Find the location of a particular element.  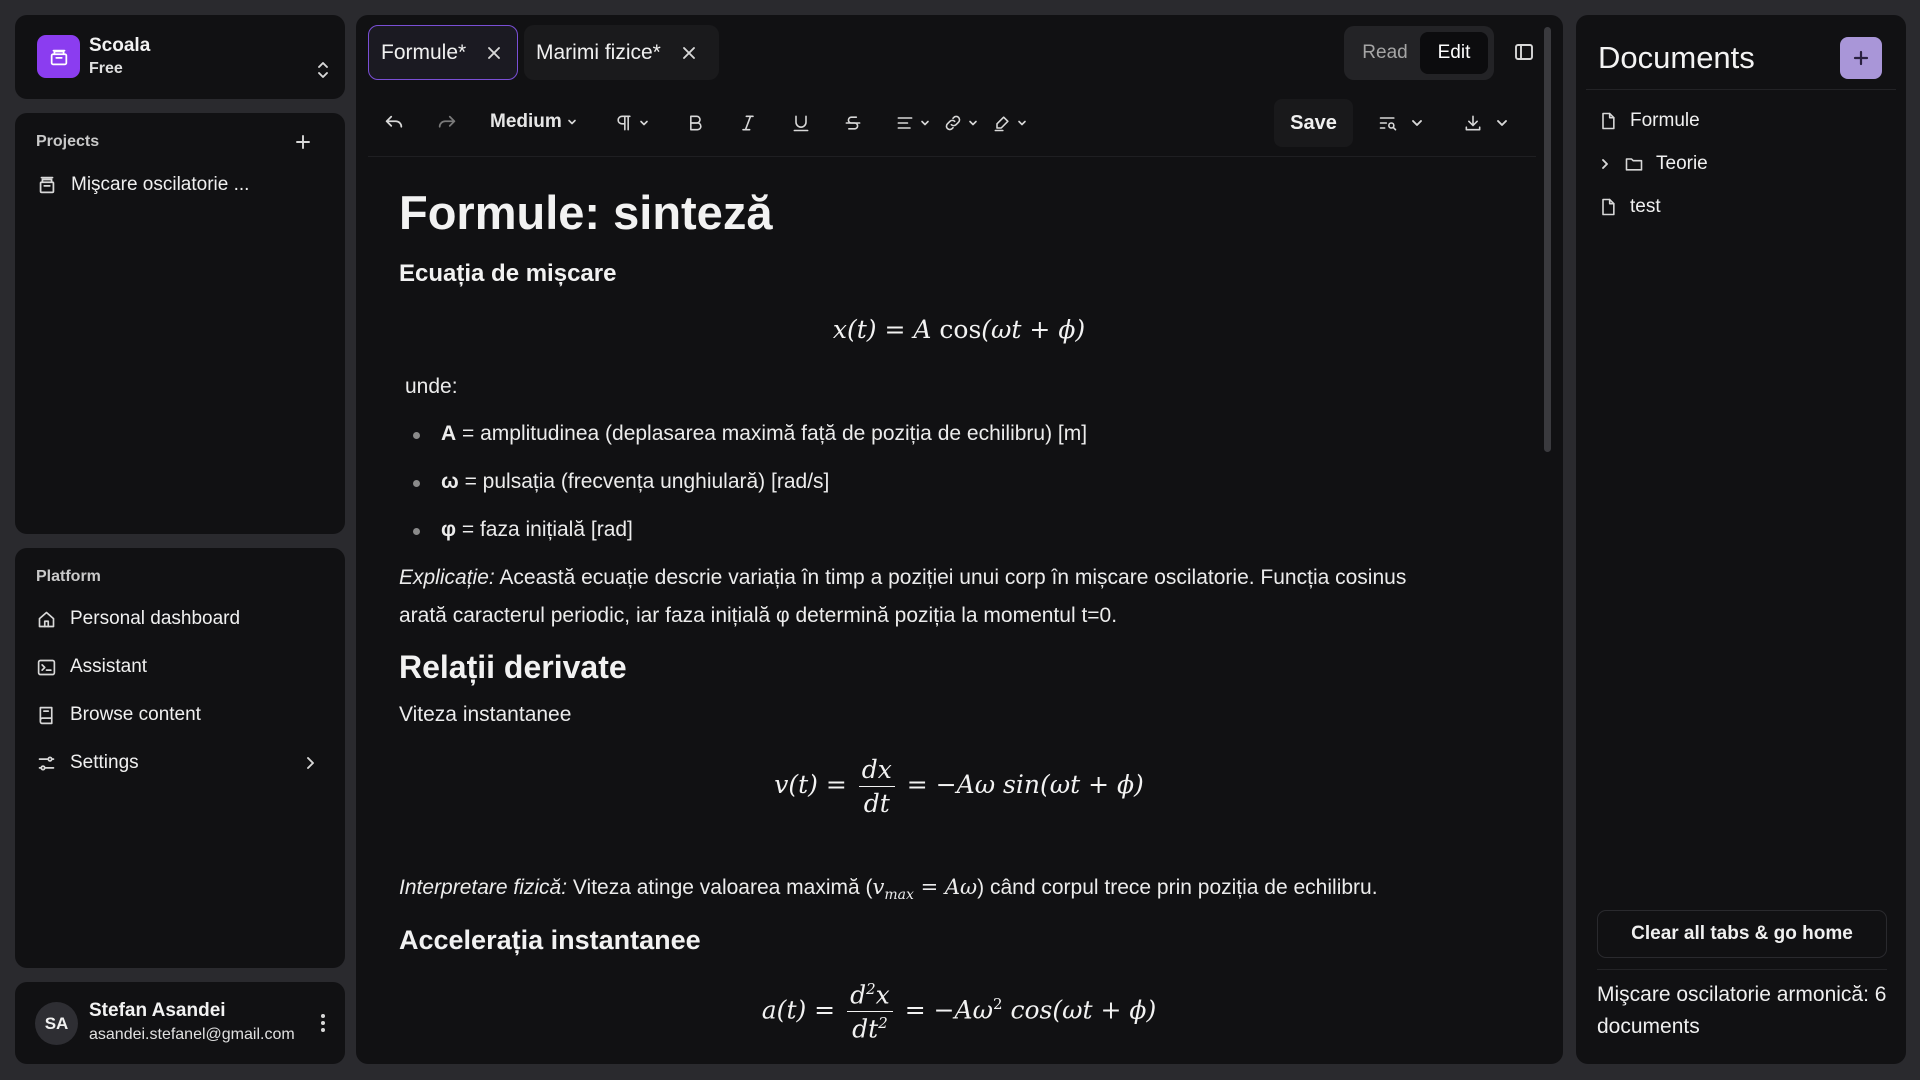

save-button: Save is located at coordinates (1313, 123).